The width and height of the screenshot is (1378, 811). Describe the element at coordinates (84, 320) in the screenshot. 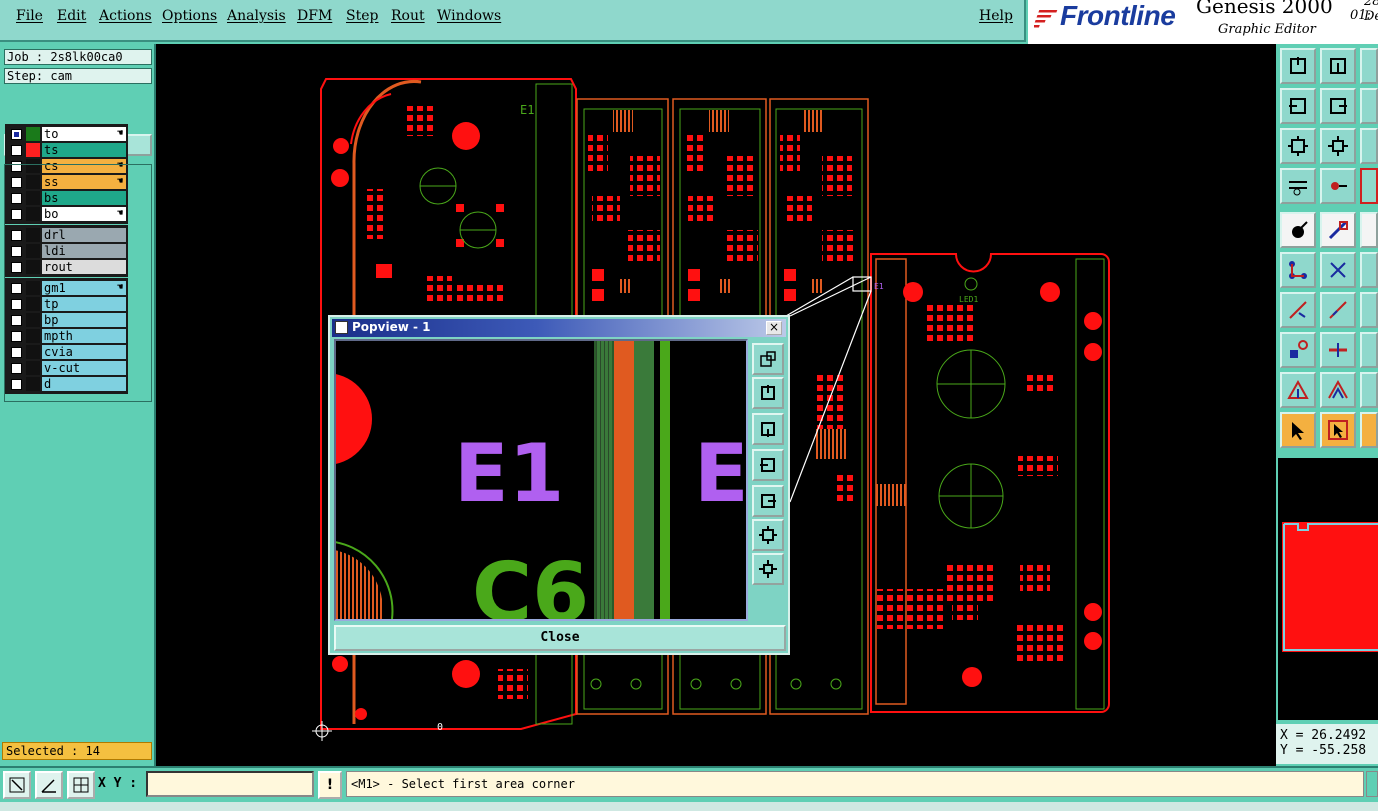

I see `layer-name: bp` at that location.